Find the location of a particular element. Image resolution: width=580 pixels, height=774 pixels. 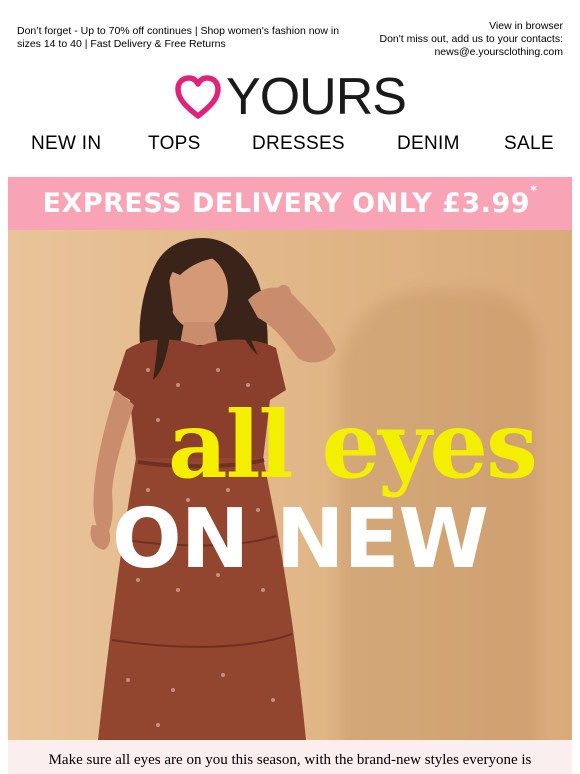

nav-item-denim: DENIM is located at coordinates (428, 144).